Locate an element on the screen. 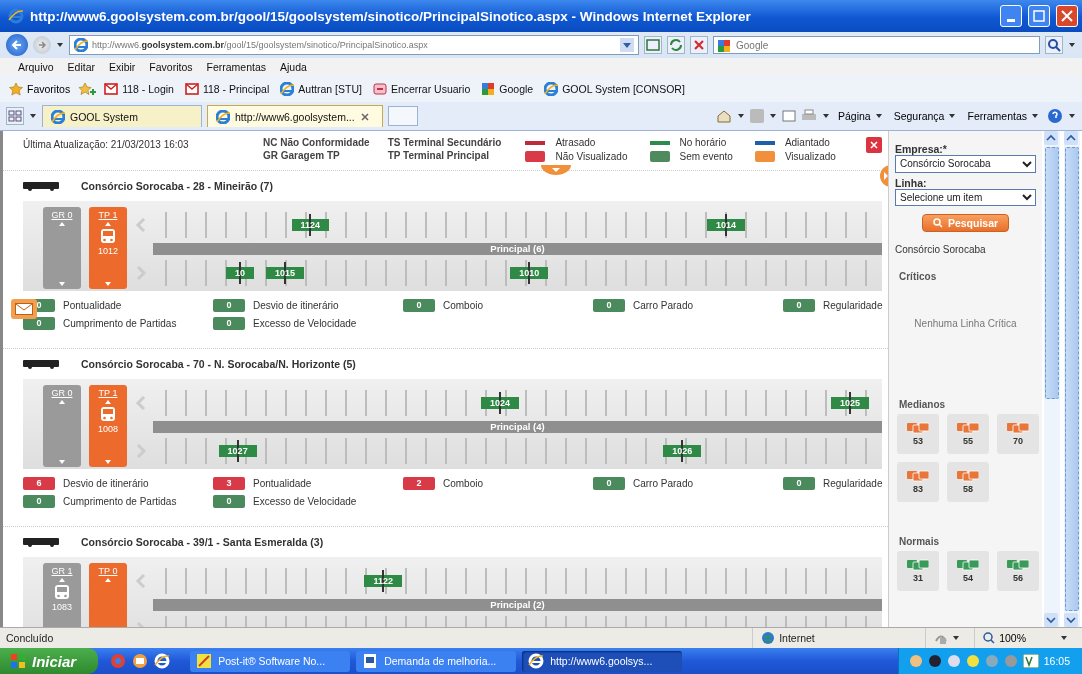 The width and height of the screenshot is (1082, 674). close-icon is located at coordinates (364, 116).